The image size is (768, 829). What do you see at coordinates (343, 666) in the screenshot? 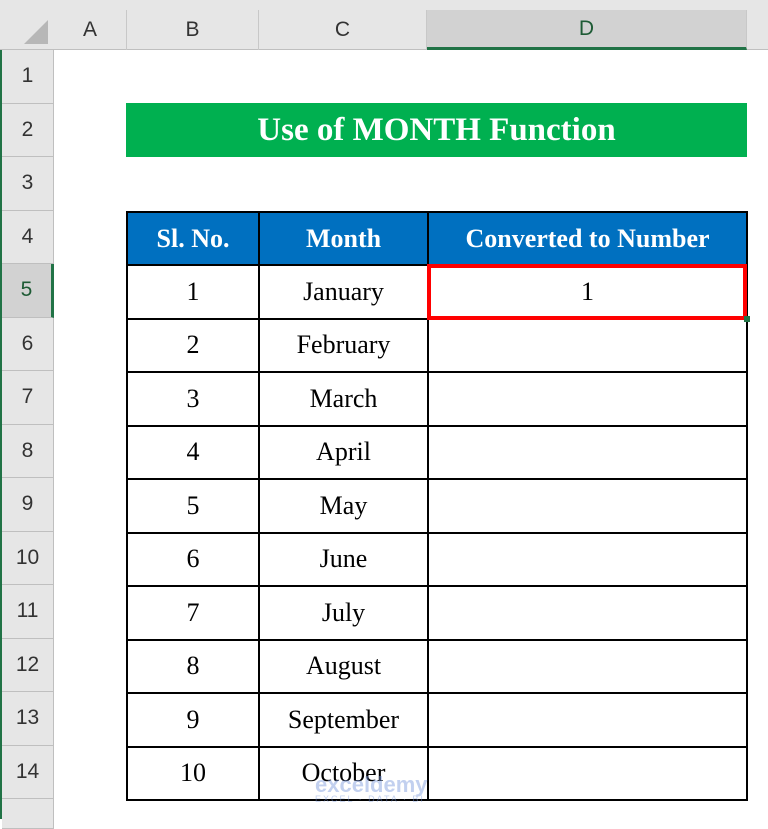
I see `cell-month: August` at bounding box center [343, 666].